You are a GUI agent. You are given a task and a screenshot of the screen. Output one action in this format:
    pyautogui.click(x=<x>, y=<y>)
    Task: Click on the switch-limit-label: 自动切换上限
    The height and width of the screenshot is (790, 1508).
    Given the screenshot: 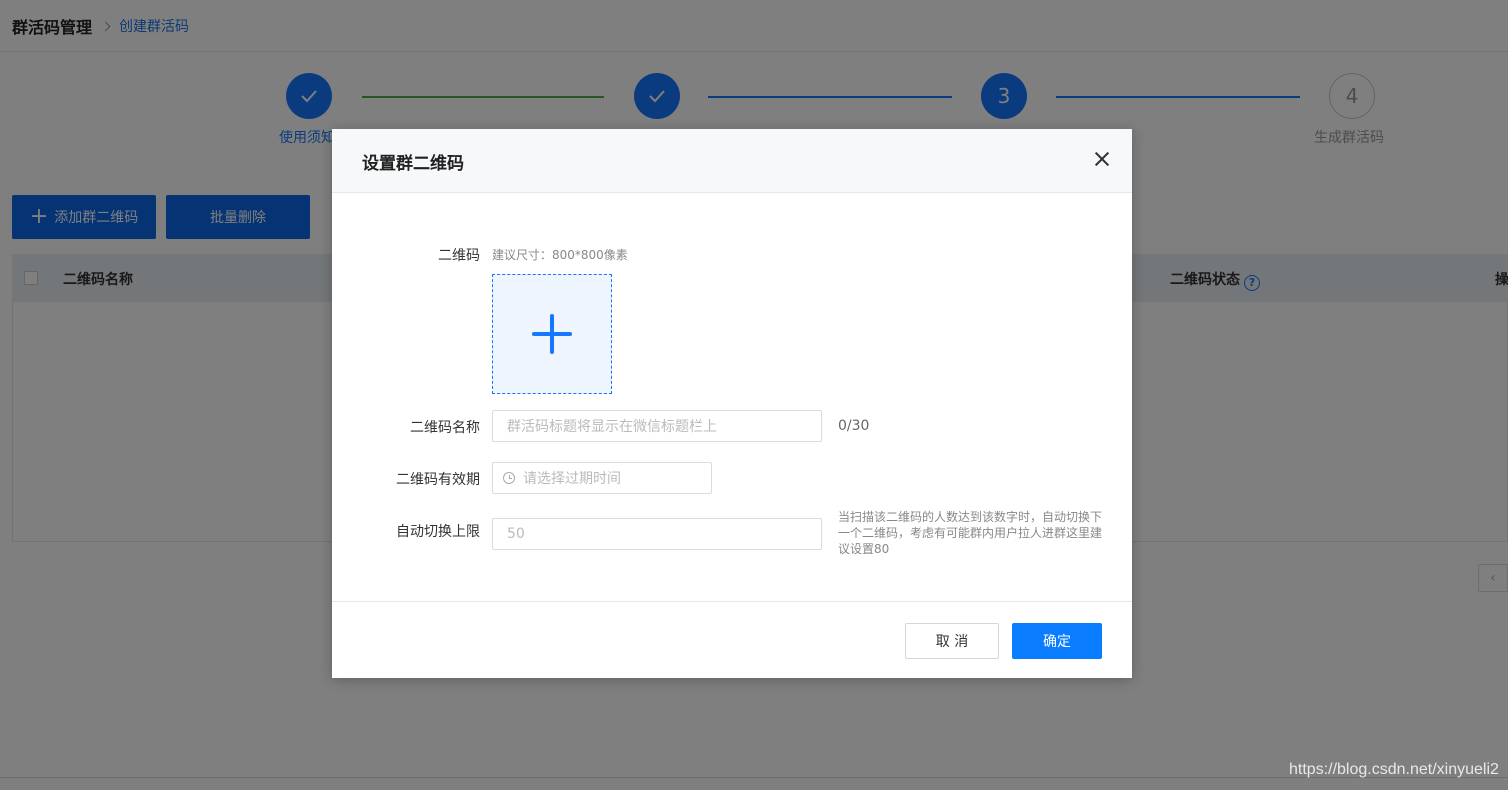 What is the action you would take?
    pyautogui.click(x=438, y=532)
    